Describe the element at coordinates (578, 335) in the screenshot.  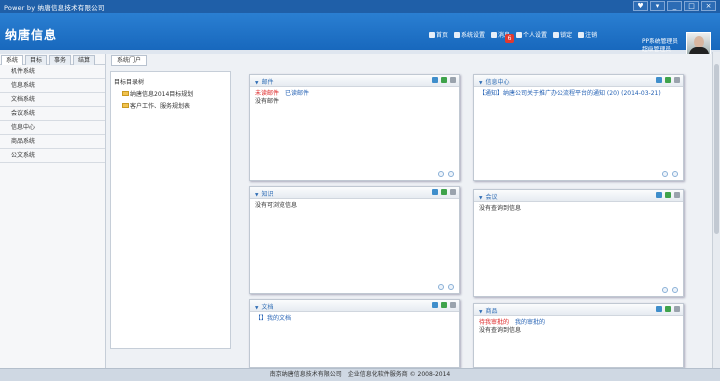
I see `portlet-goods: 商品 待我审批的 我的审批的 没有查询到信息` at that location.